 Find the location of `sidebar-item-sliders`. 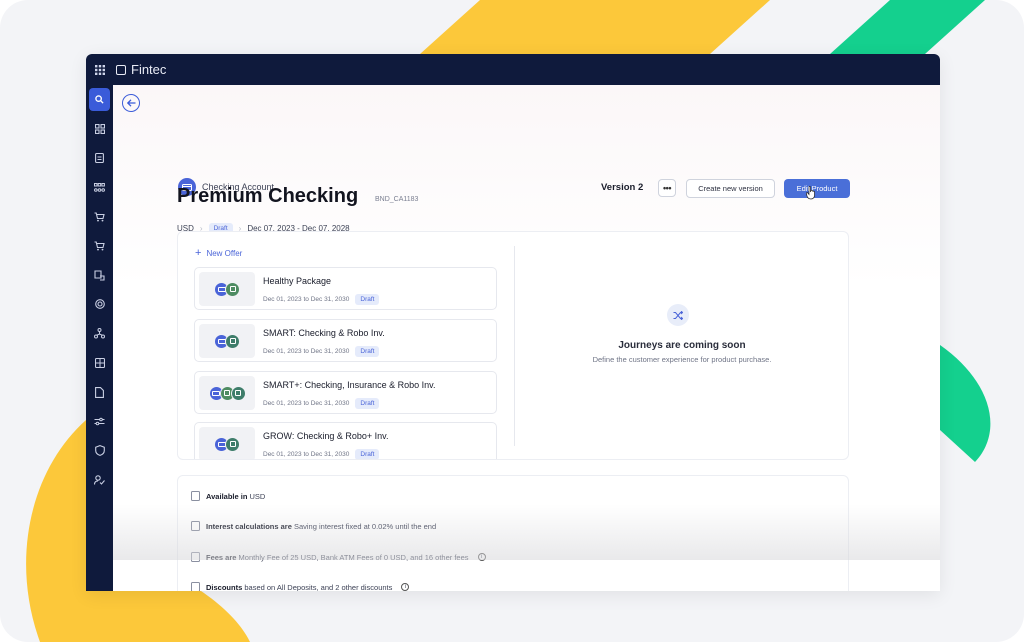

sidebar-item-sliders is located at coordinates (99, 421).